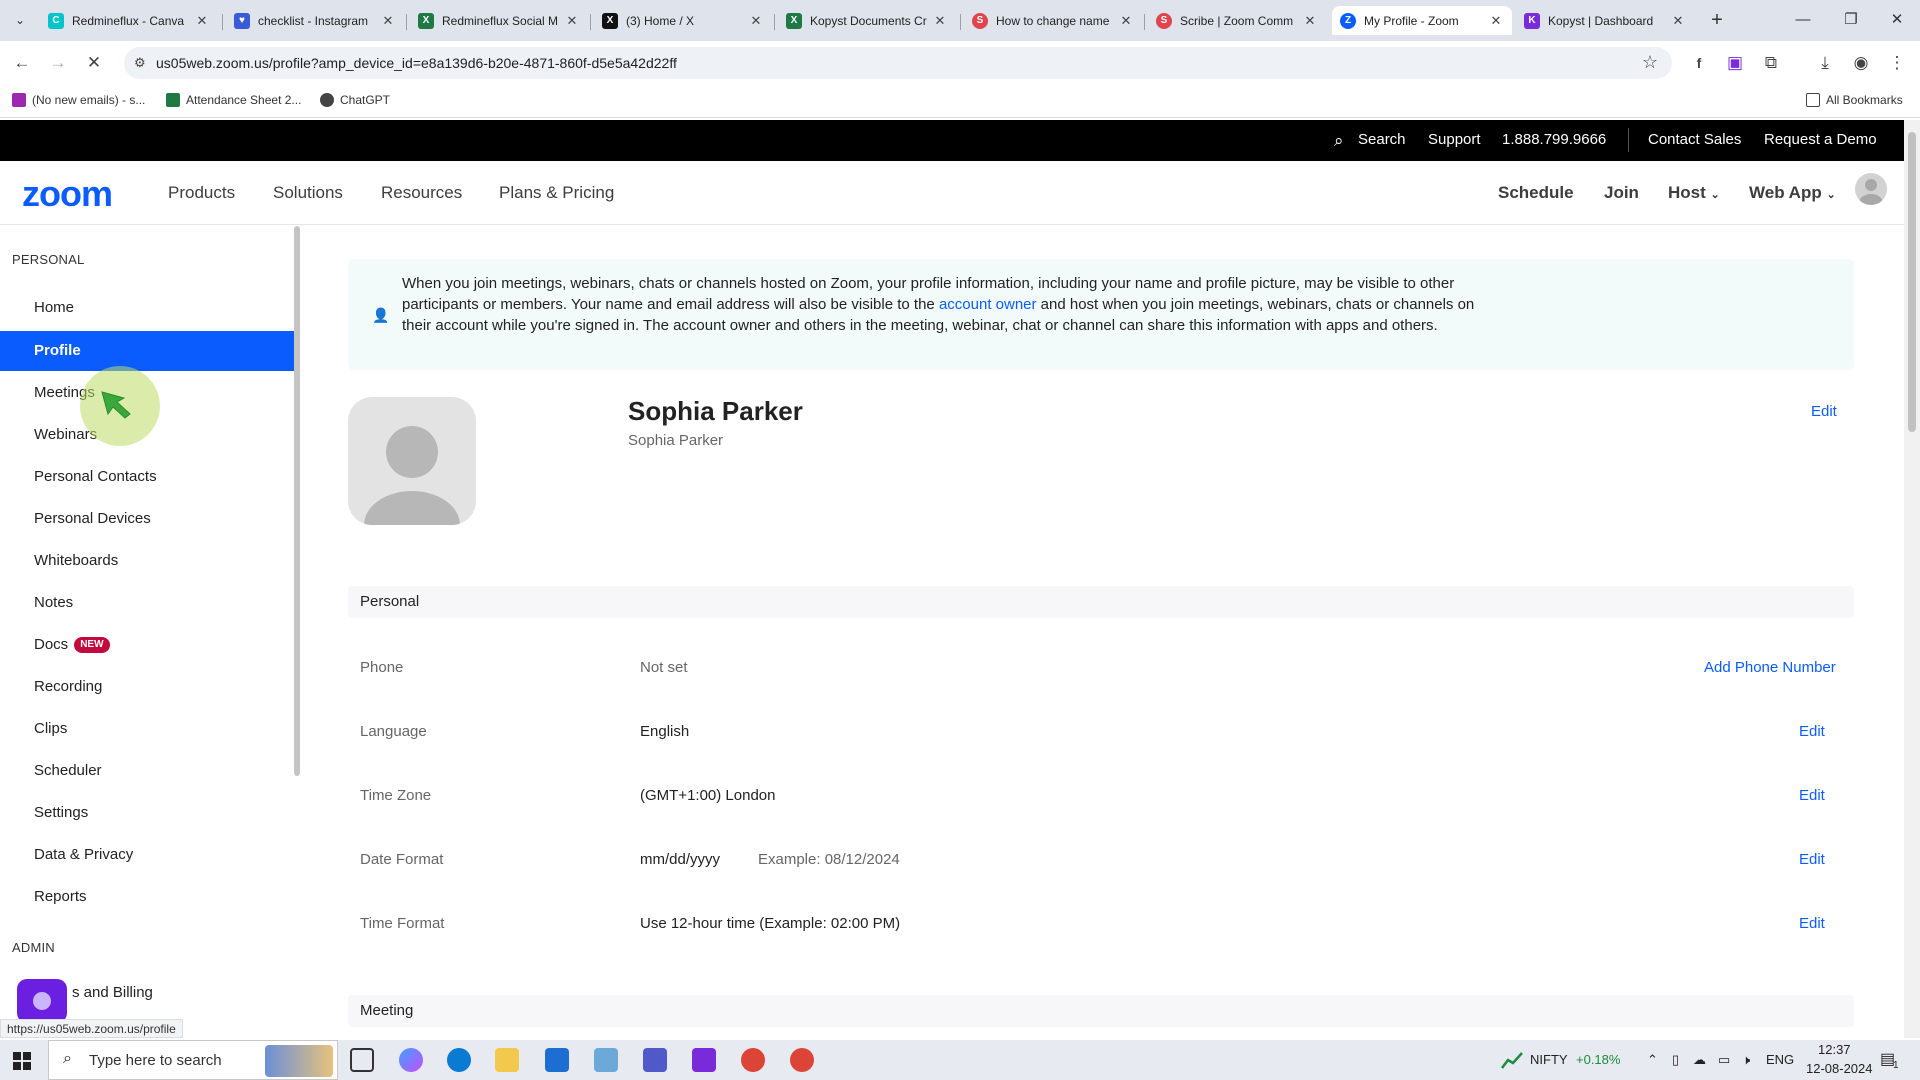  I want to click on chevron-up-icon: ⌃, so click(1652, 1060).